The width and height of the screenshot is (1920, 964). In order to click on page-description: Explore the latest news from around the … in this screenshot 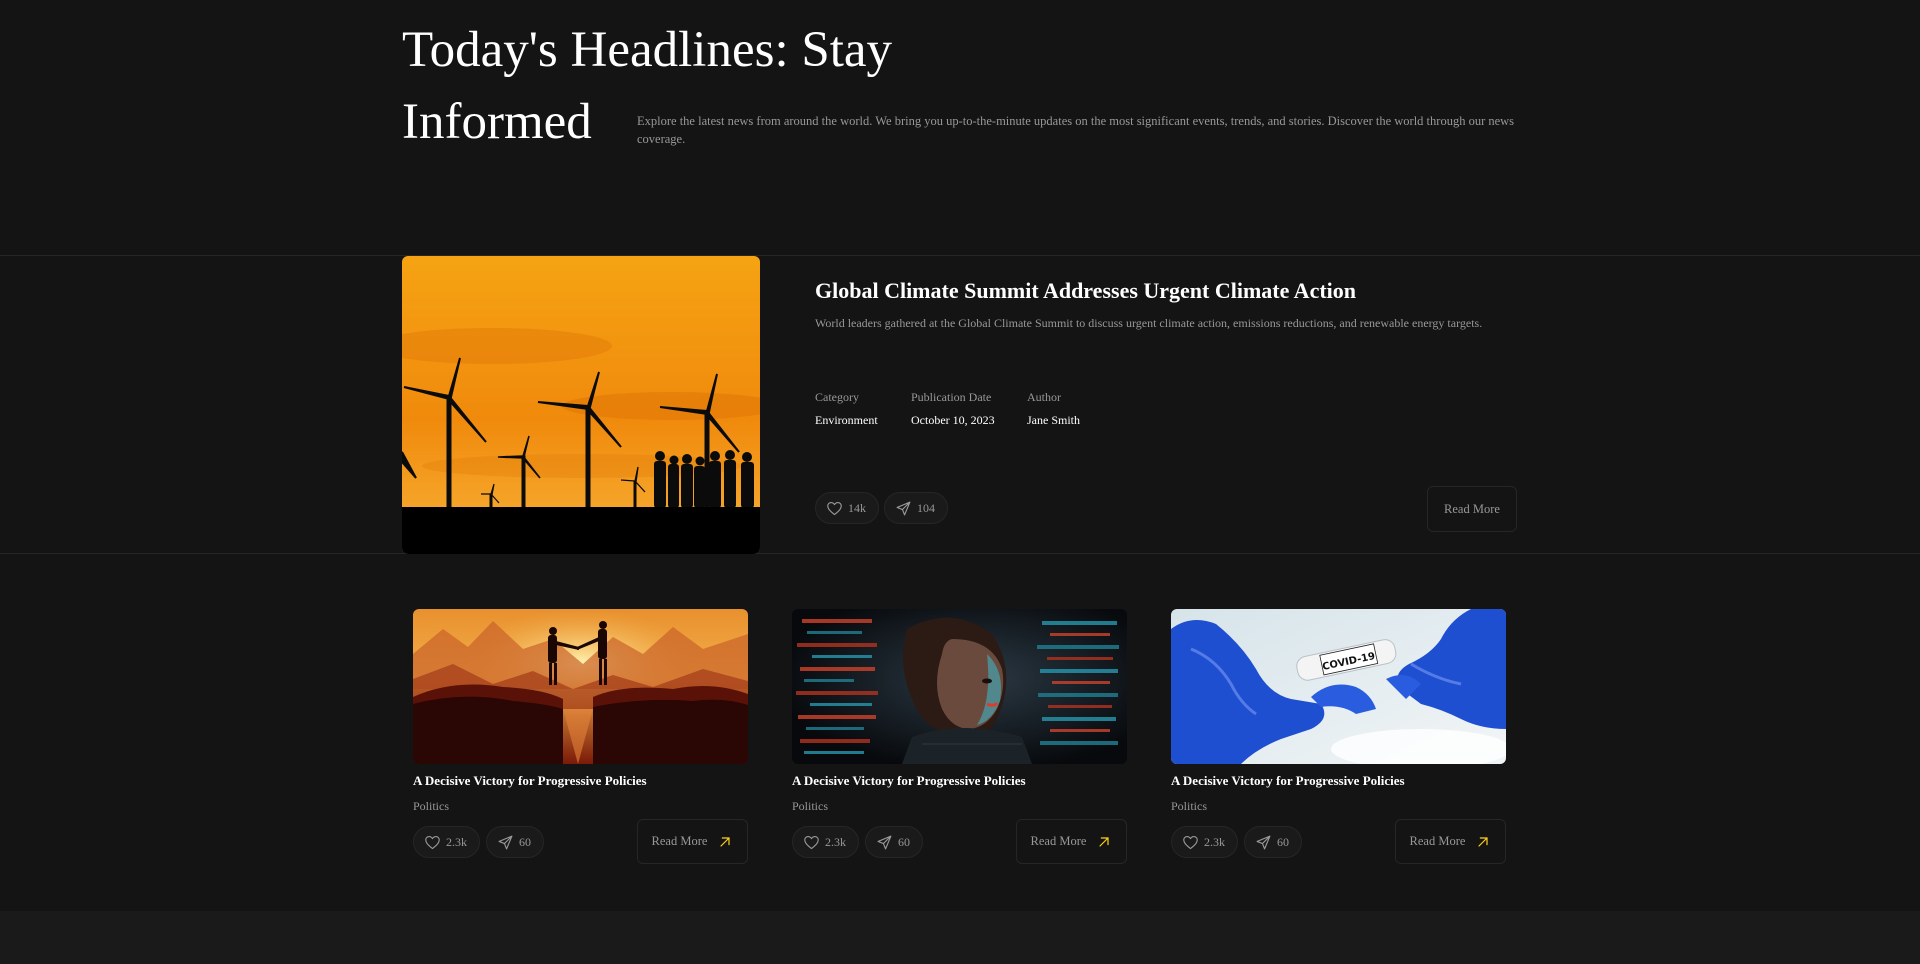, I will do `click(1076, 130)`.